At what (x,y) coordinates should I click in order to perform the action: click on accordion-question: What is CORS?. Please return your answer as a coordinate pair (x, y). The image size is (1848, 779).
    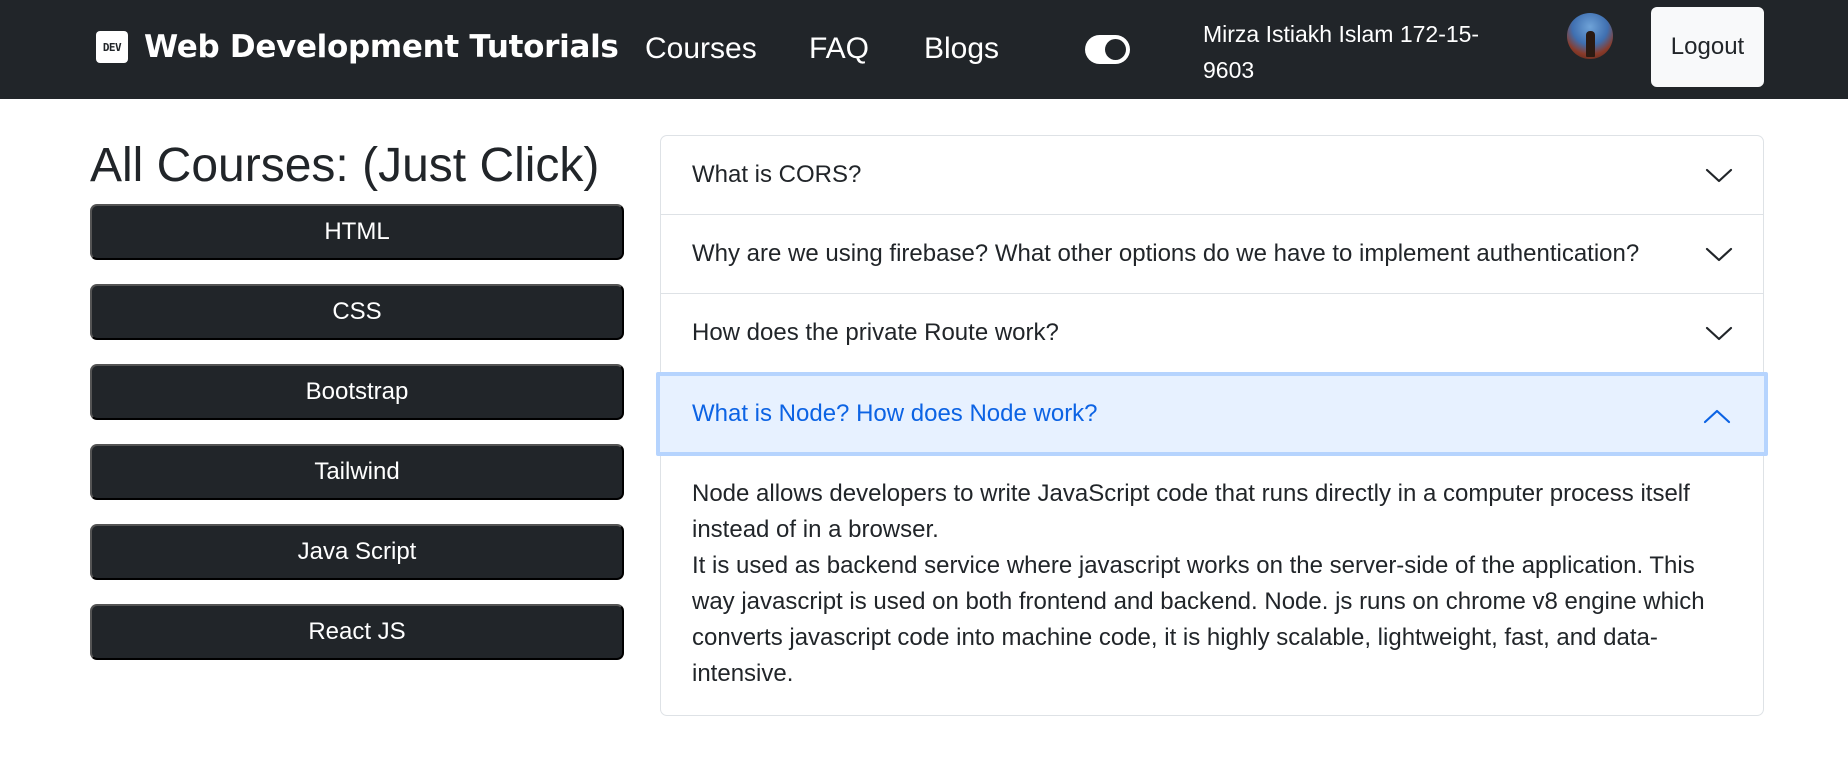
    Looking at the image, I should click on (777, 174).